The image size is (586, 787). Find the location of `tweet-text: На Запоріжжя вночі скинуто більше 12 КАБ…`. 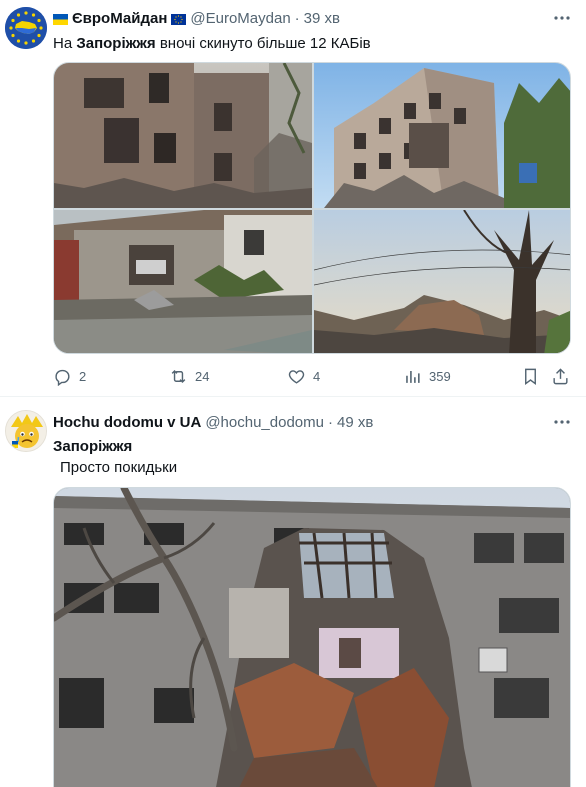

tweet-text: На Запоріжжя вночі скинуто більше 12 КАБ… is located at coordinates (212, 43).